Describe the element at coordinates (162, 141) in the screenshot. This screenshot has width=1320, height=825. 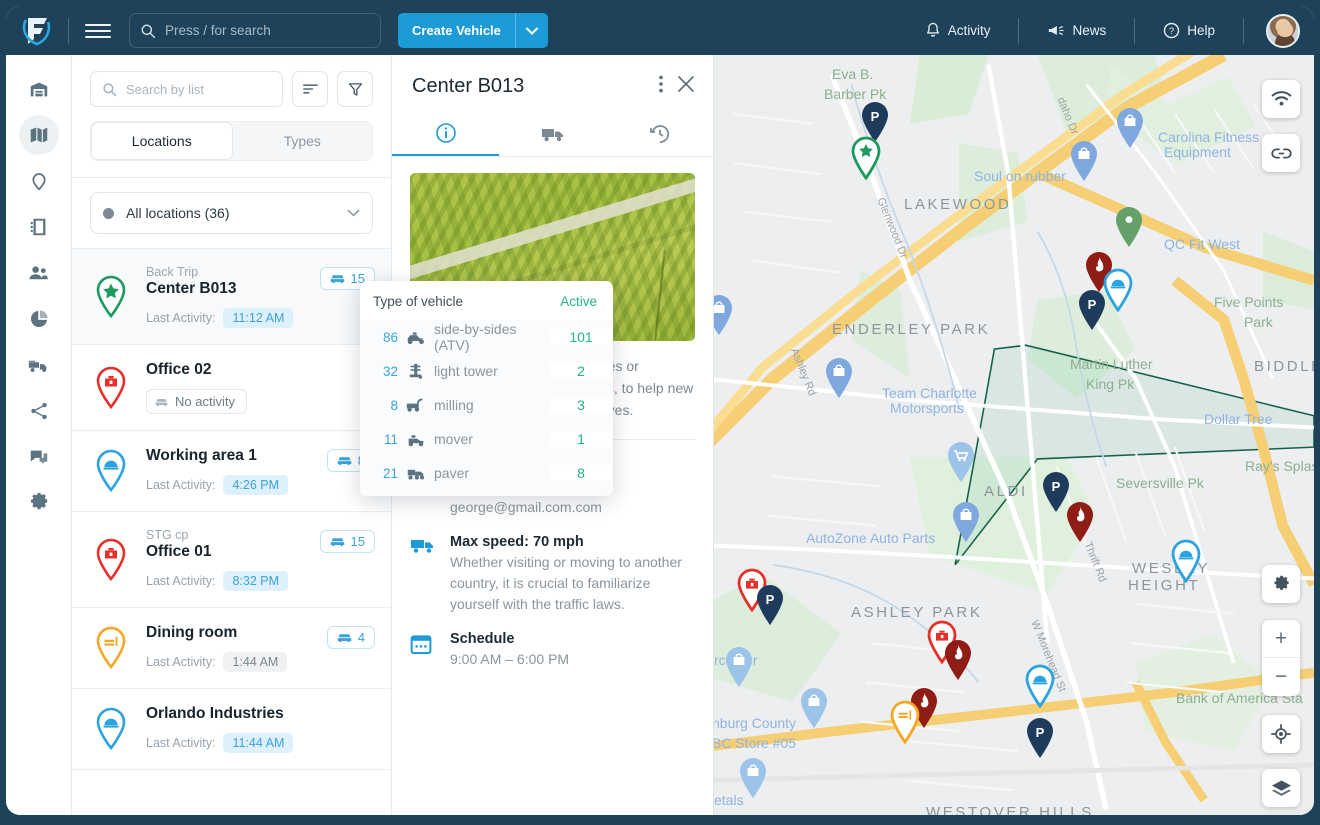
I see `tab-locations: Locations` at that location.